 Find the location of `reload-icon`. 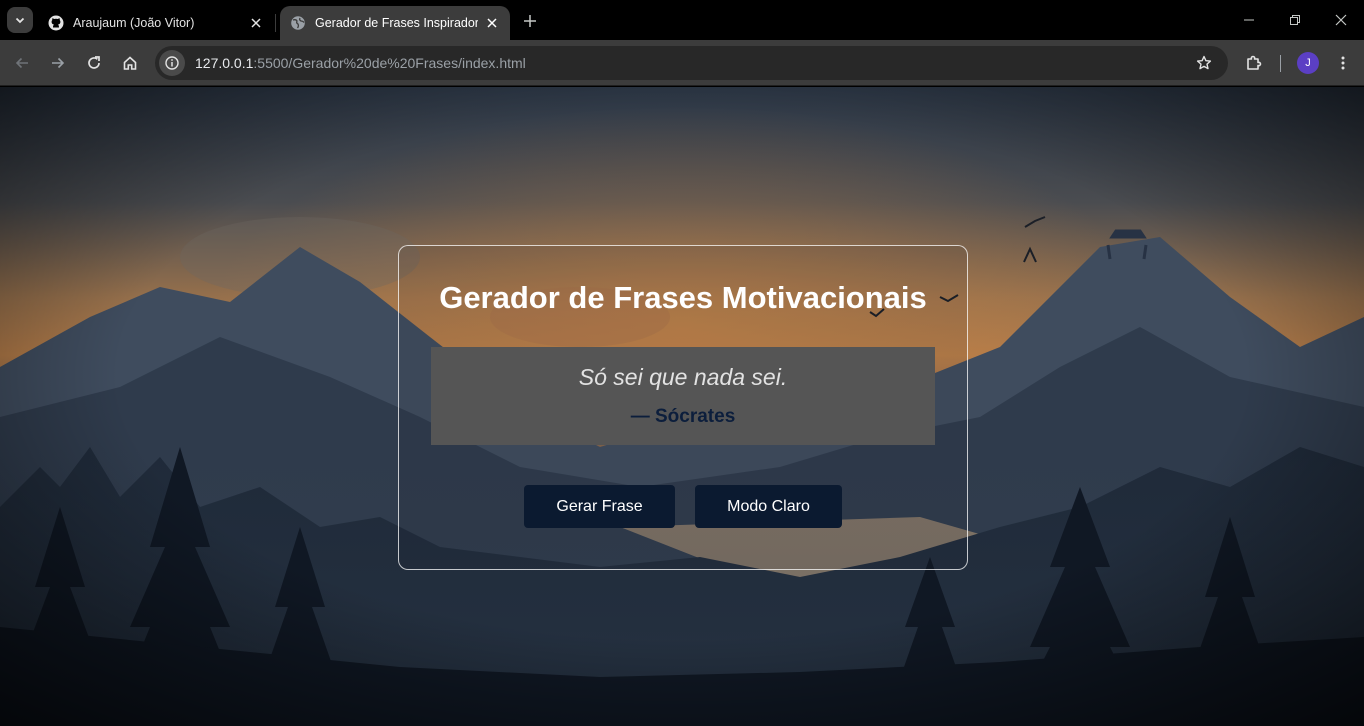

reload-icon is located at coordinates (94, 62).